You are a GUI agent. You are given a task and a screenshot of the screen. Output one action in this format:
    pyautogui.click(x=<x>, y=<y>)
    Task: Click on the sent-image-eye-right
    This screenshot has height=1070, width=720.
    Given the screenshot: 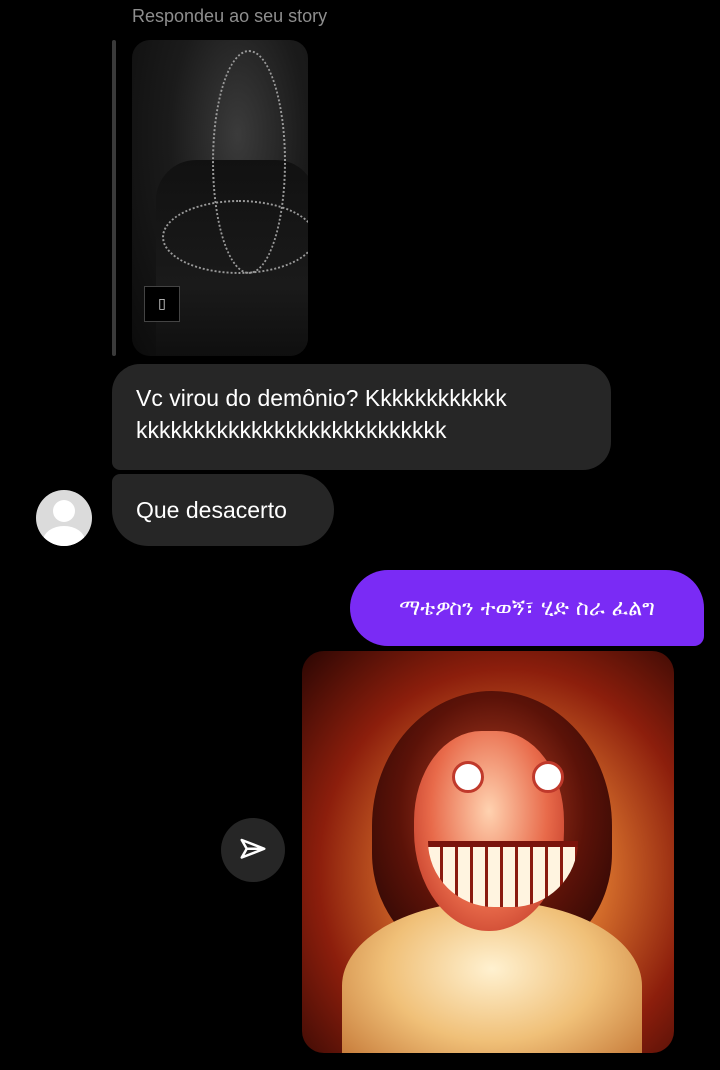 What is the action you would take?
    pyautogui.click(x=548, y=777)
    